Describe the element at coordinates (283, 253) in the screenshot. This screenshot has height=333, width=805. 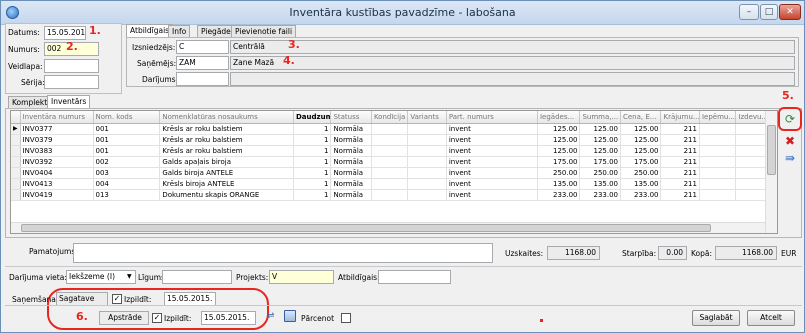
I see `pamatojums-field` at that location.